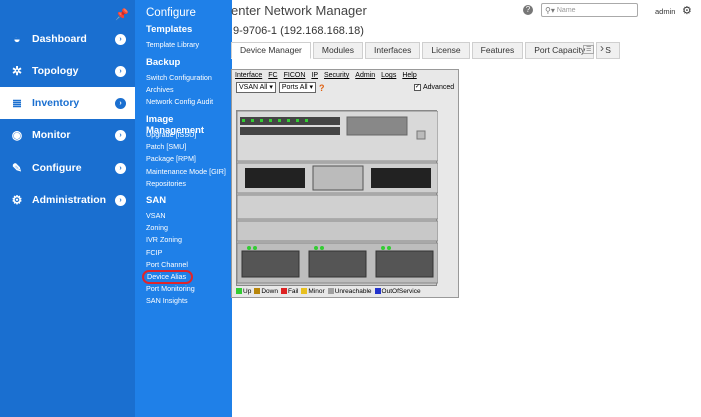  Describe the element at coordinates (256, 87) in the screenshot. I see `vsan-select: VSAN All ▾` at that location.